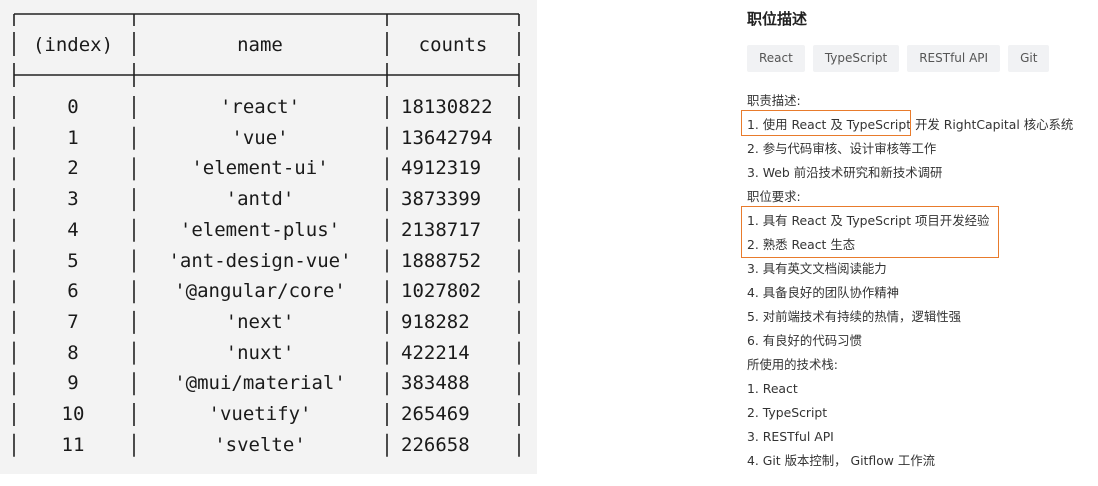 The height and width of the screenshot is (486, 1098). I want to click on cell-index: 7, so click(73, 321).